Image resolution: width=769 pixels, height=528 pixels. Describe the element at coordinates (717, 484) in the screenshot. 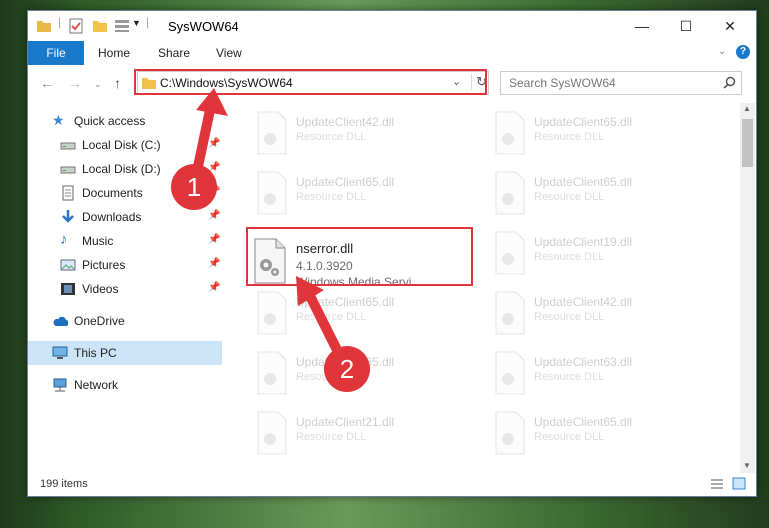

I see `details-view-icon` at that location.